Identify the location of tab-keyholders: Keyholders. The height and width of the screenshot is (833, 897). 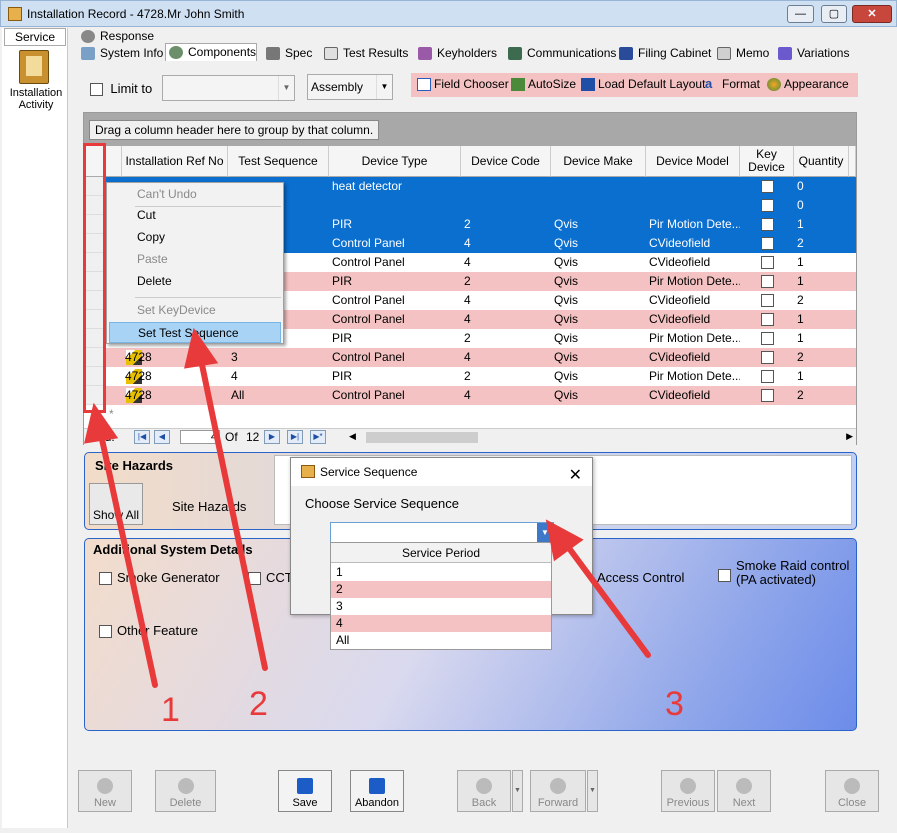
(456, 54).